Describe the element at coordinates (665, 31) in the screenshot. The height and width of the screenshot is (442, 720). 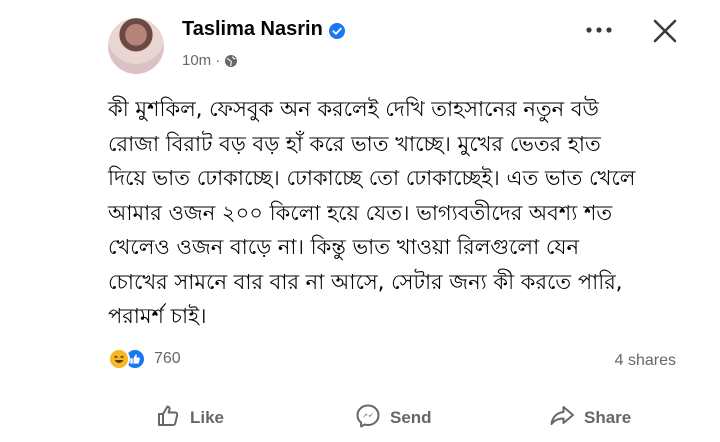
I see `close-icon` at that location.